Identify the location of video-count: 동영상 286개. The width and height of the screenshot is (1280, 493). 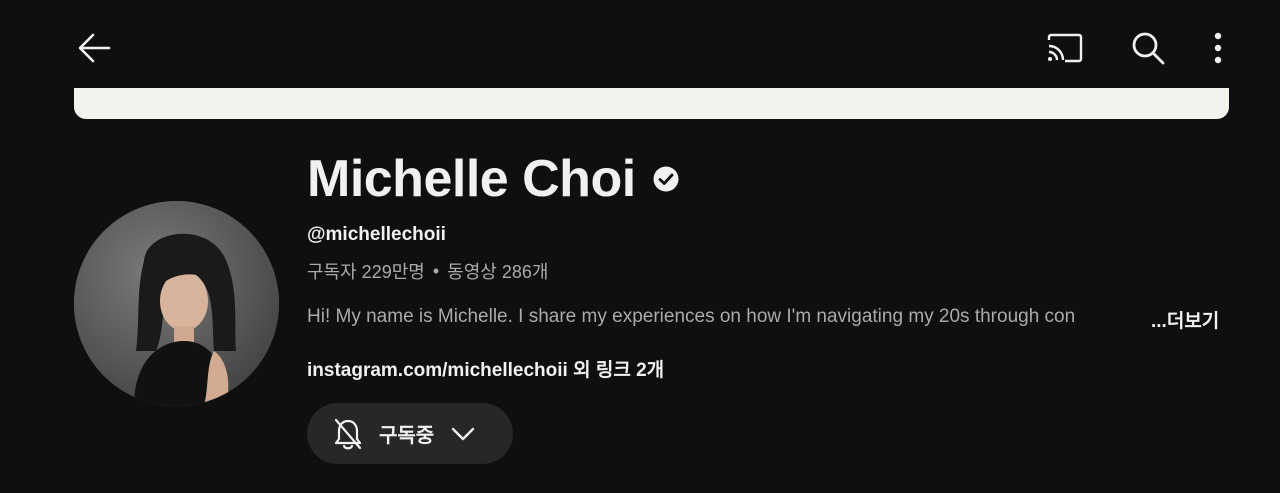
(498, 272).